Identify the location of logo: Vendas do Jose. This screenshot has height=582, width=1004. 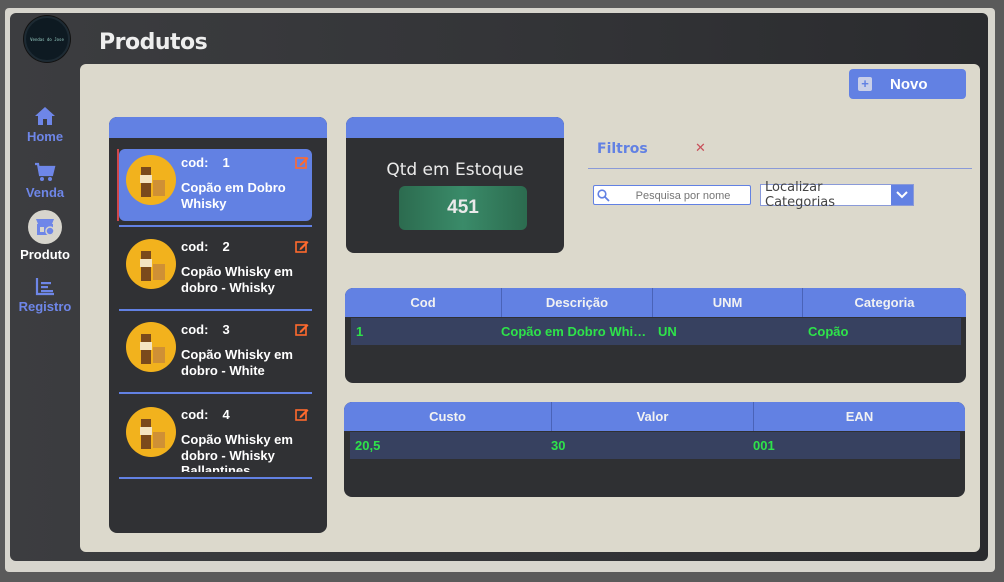
(47, 39).